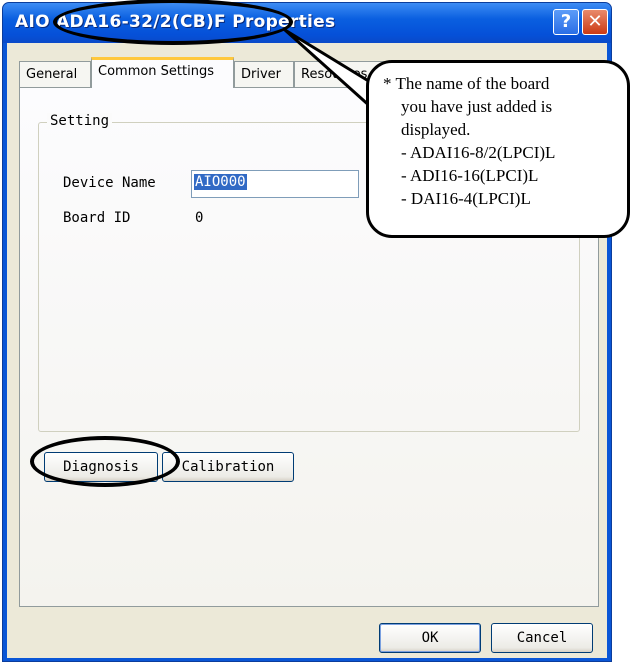 Image resolution: width=633 pixels, height=665 pixels. Describe the element at coordinates (466, 198) in the screenshot. I see `callout-line: - DAI16-4(LPCI)L` at that location.